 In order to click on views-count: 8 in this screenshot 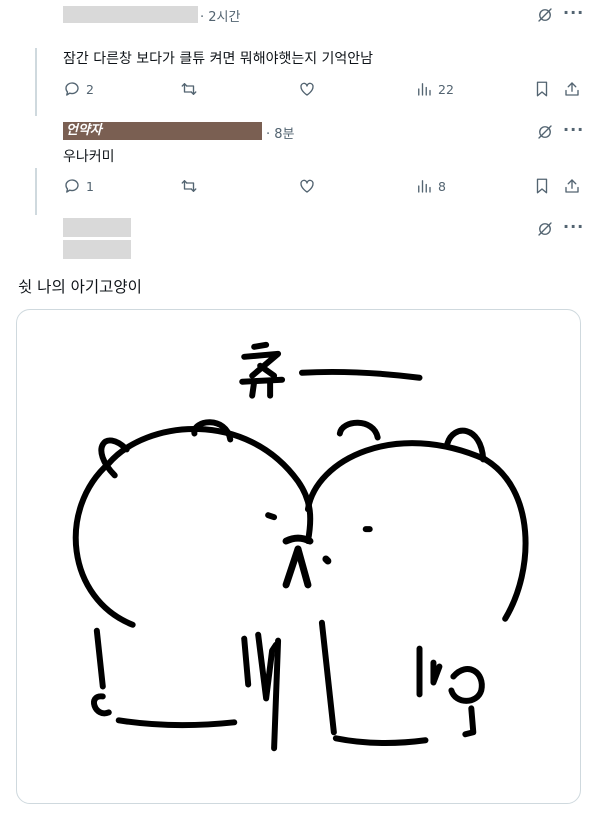, I will do `click(442, 186)`.